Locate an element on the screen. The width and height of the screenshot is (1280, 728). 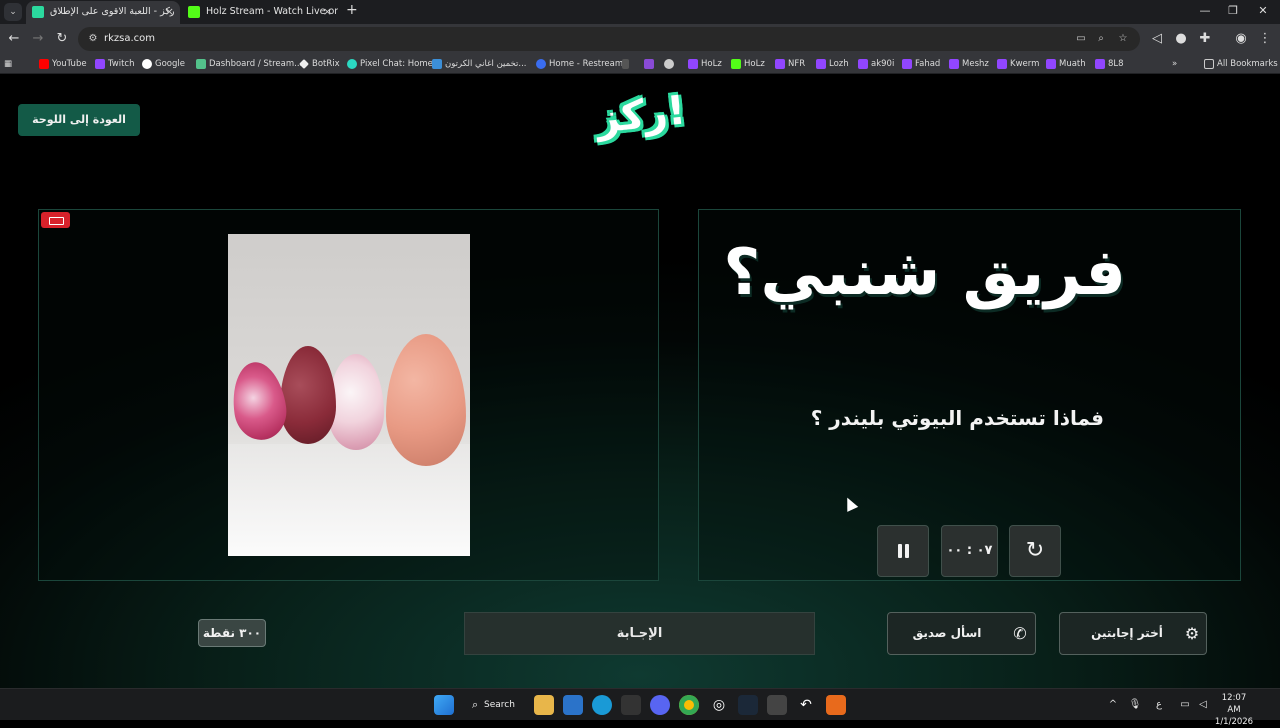
phone-icon: ✆ is located at coordinates (1020, 633).